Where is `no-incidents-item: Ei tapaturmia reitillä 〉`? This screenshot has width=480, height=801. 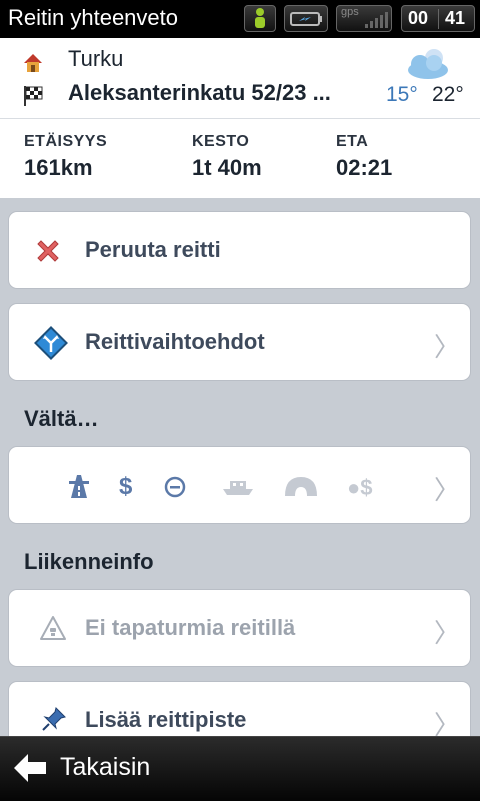
no-incidents-item: Ei tapaturmia reitillä 〉 is located at coordinates (239, 628).